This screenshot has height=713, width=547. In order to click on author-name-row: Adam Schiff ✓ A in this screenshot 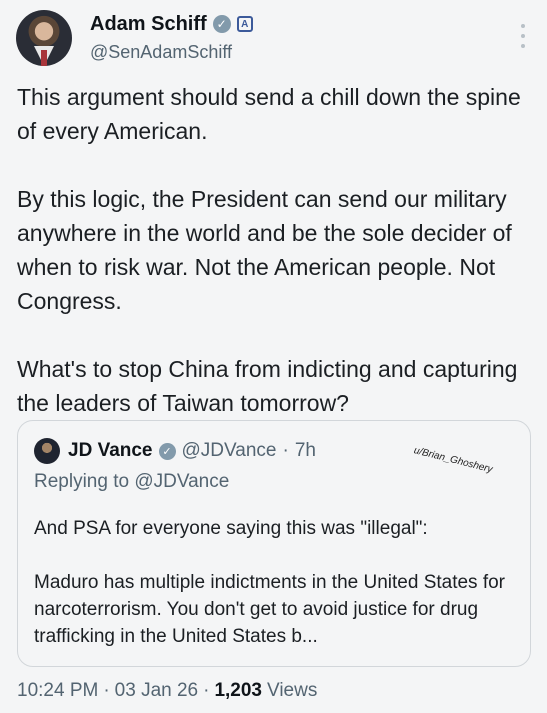, I will do `click(171, 24)`.